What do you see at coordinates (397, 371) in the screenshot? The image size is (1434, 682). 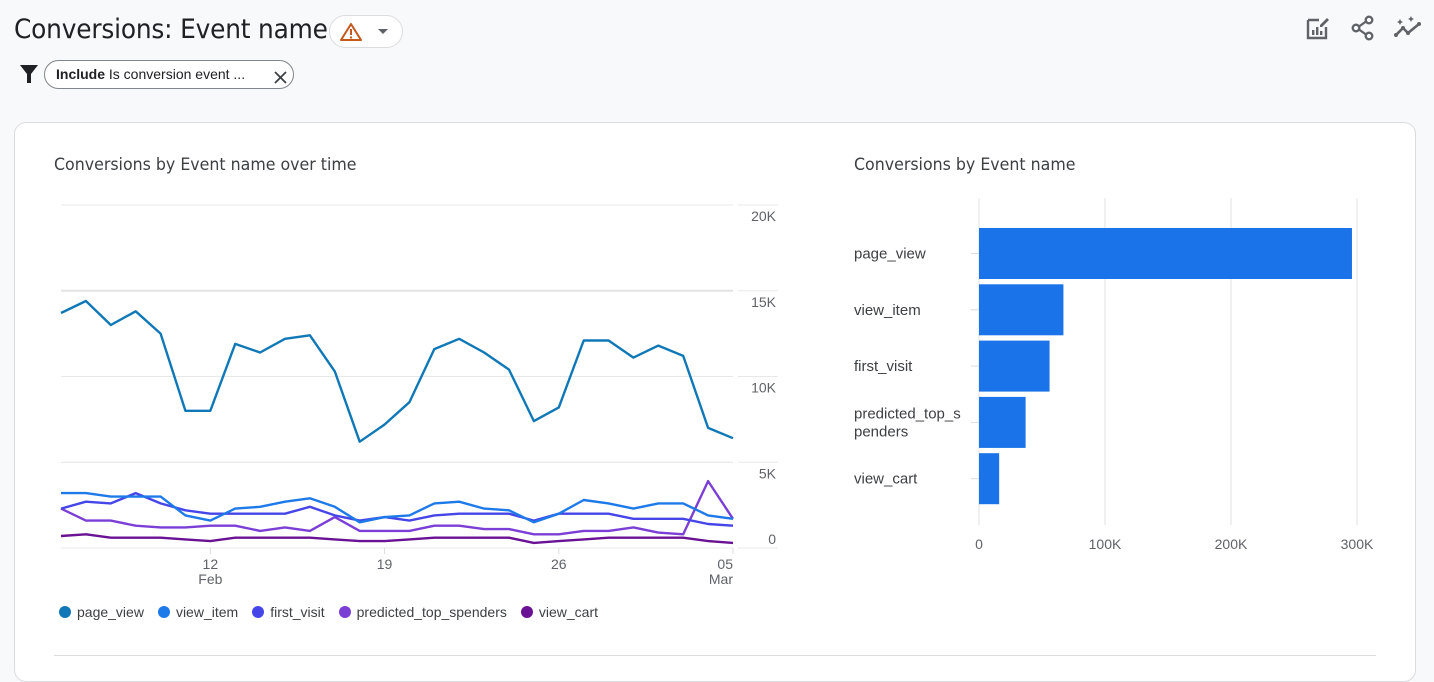 I see `series-line-page-view` at bounding box center [397, 371].